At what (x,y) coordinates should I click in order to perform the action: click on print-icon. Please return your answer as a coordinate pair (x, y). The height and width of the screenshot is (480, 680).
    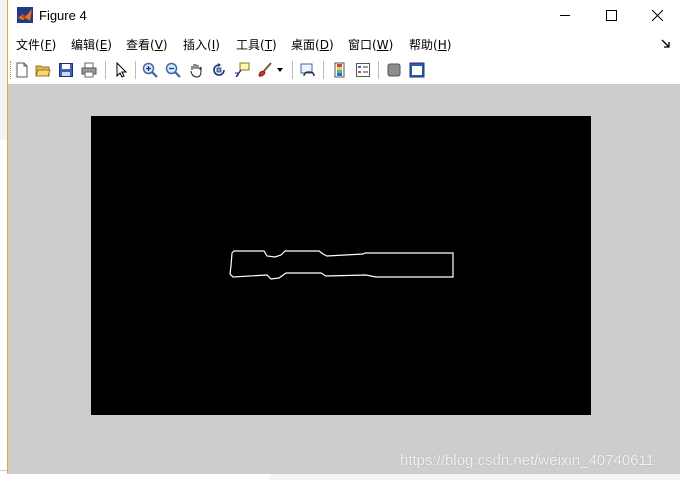
    Looking at the image, I should click on (89, 70).